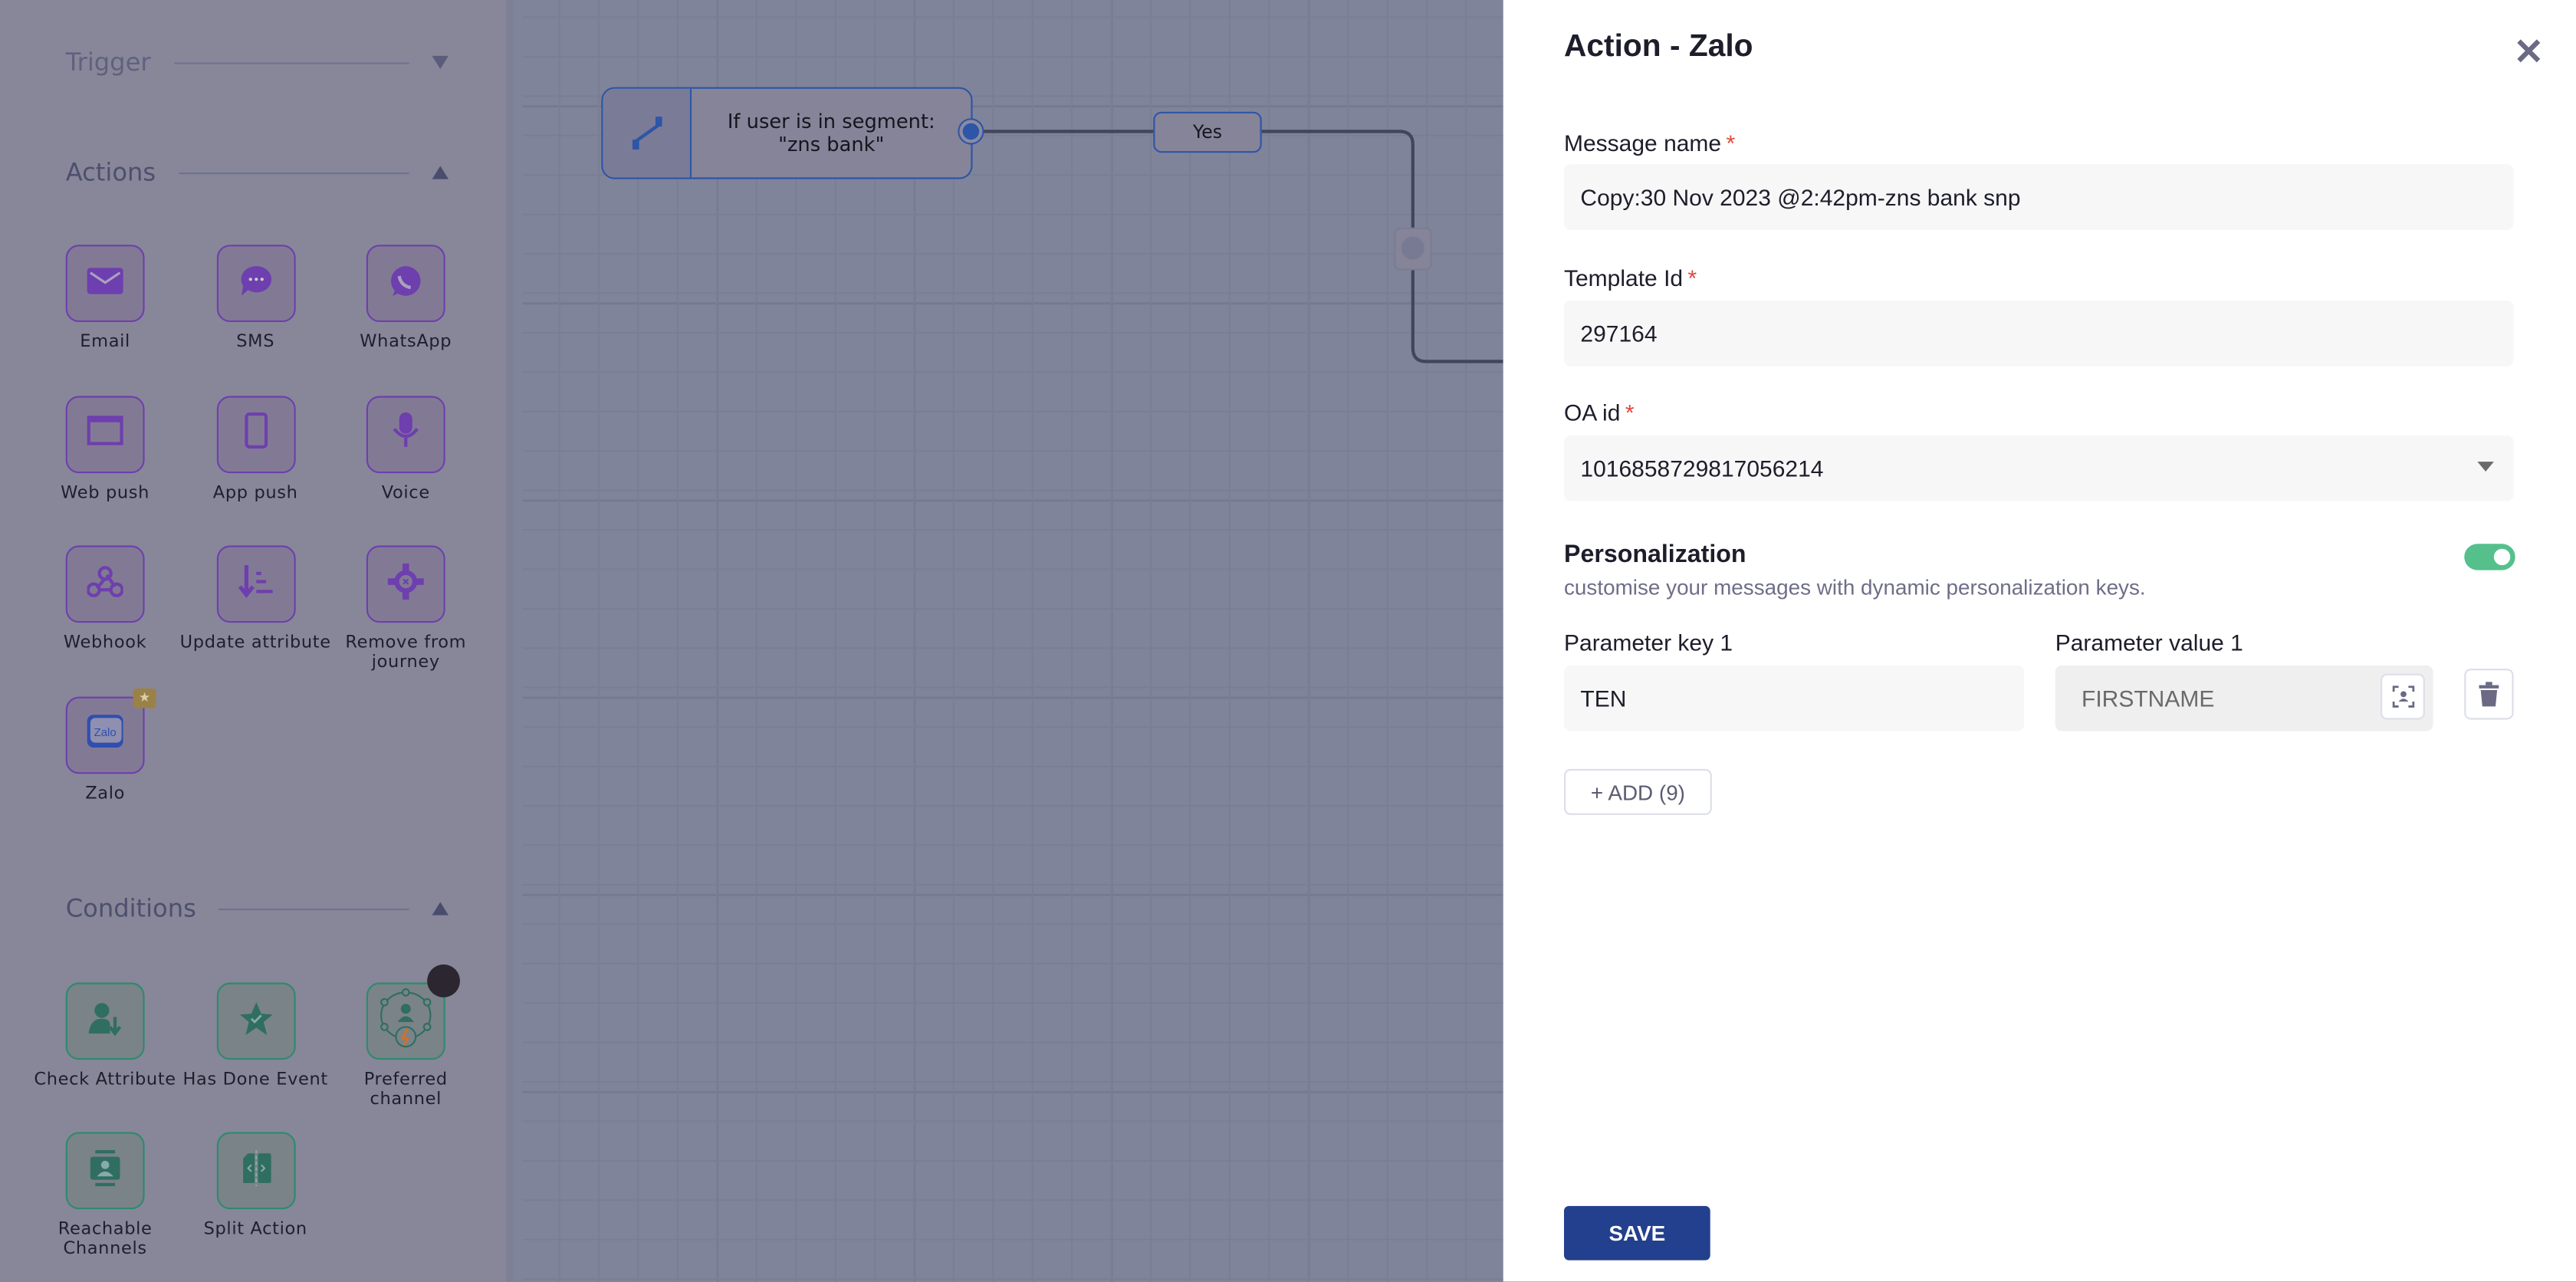 The width and height of the screenshot is (2576, 1282). What do you see at coordinates (406, 608) in the screenshot?
I see `palette-item-remove-from-journey: Remove from journey` at bounding box center [406, 608].